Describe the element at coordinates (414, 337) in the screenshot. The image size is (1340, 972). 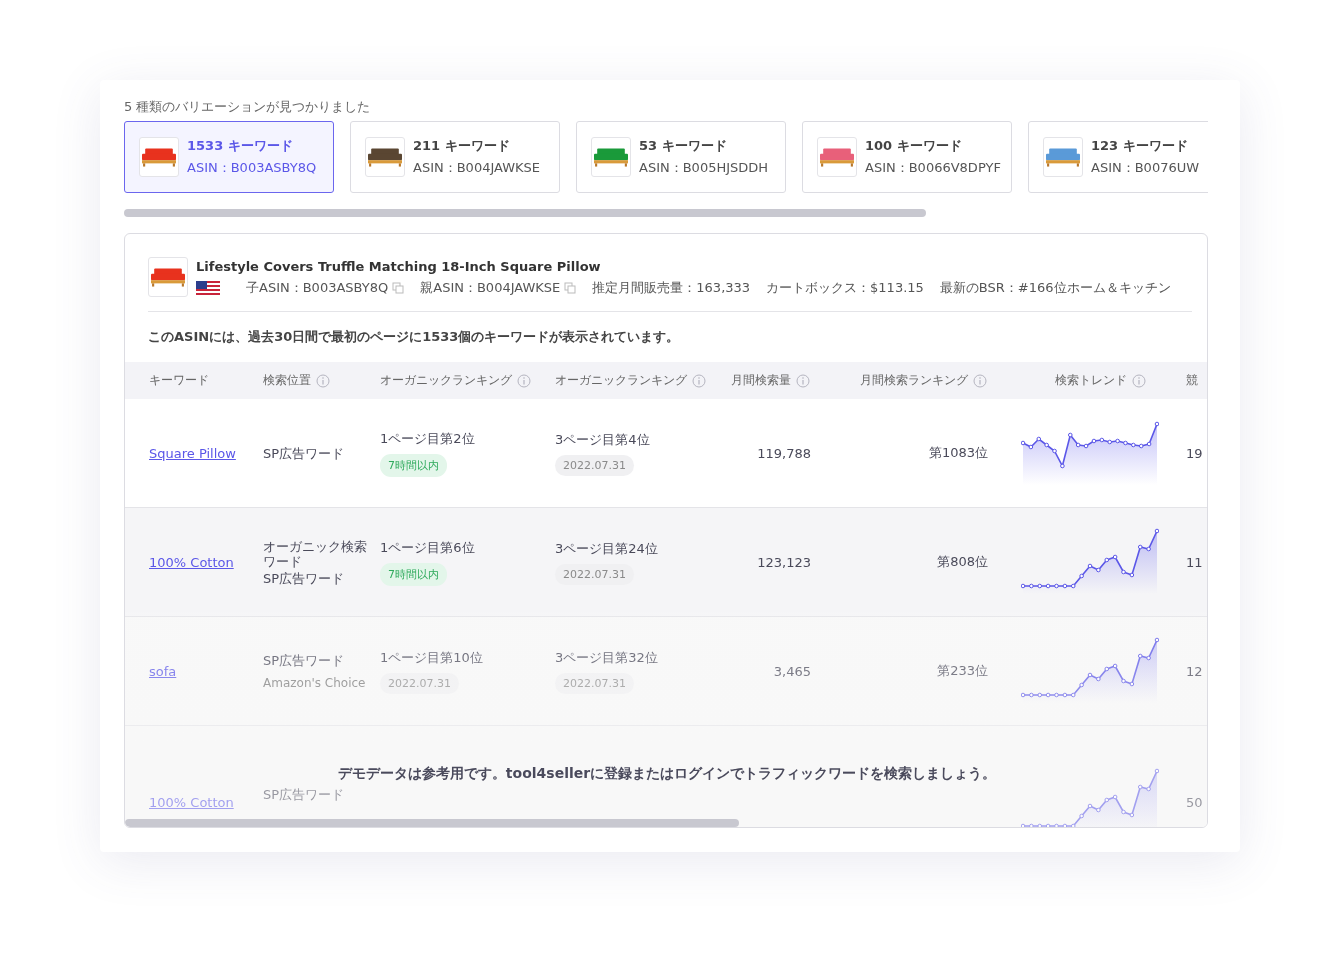
I see `notice-text: このASINには、過去30日間で最初のページに1533個のキーワードが表示されています。` at that location.